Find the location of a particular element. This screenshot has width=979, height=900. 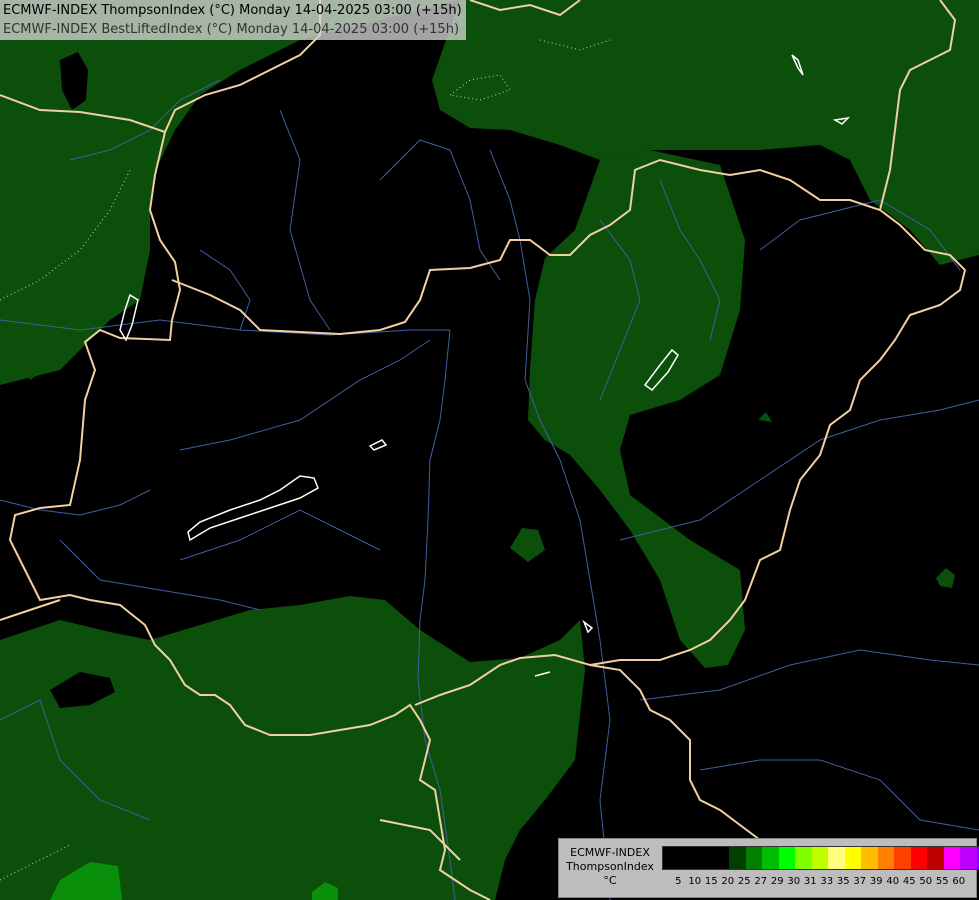

legend-tick-label: 60 is located at coordinates (959, 881).